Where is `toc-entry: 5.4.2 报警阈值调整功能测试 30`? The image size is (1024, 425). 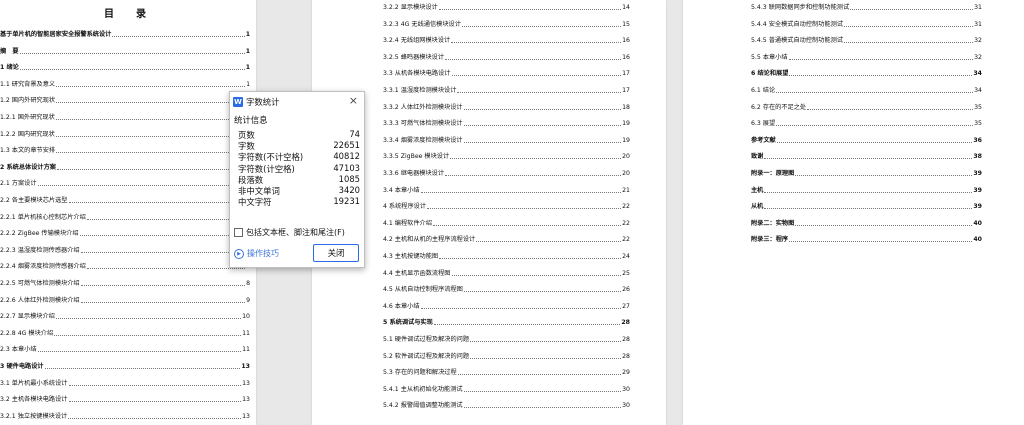
toc-entry: 5.4.2 报警阈值调整功能测试 30 is located at coordinates (506, 406).